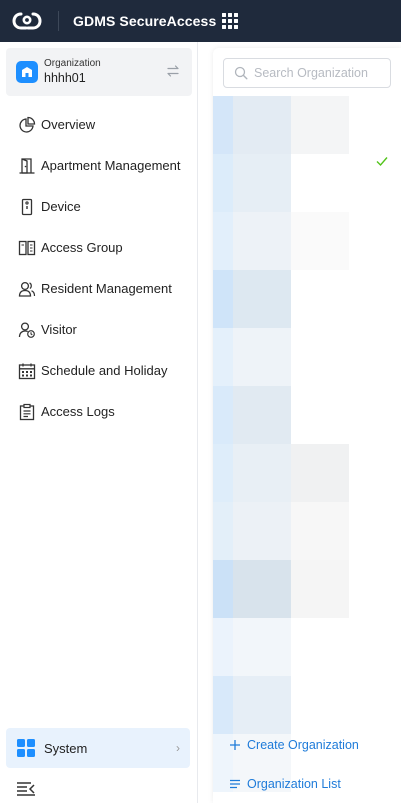  Describe the element at coordinates (235, 784) in the screenshot. I see `list-icon` at that location.